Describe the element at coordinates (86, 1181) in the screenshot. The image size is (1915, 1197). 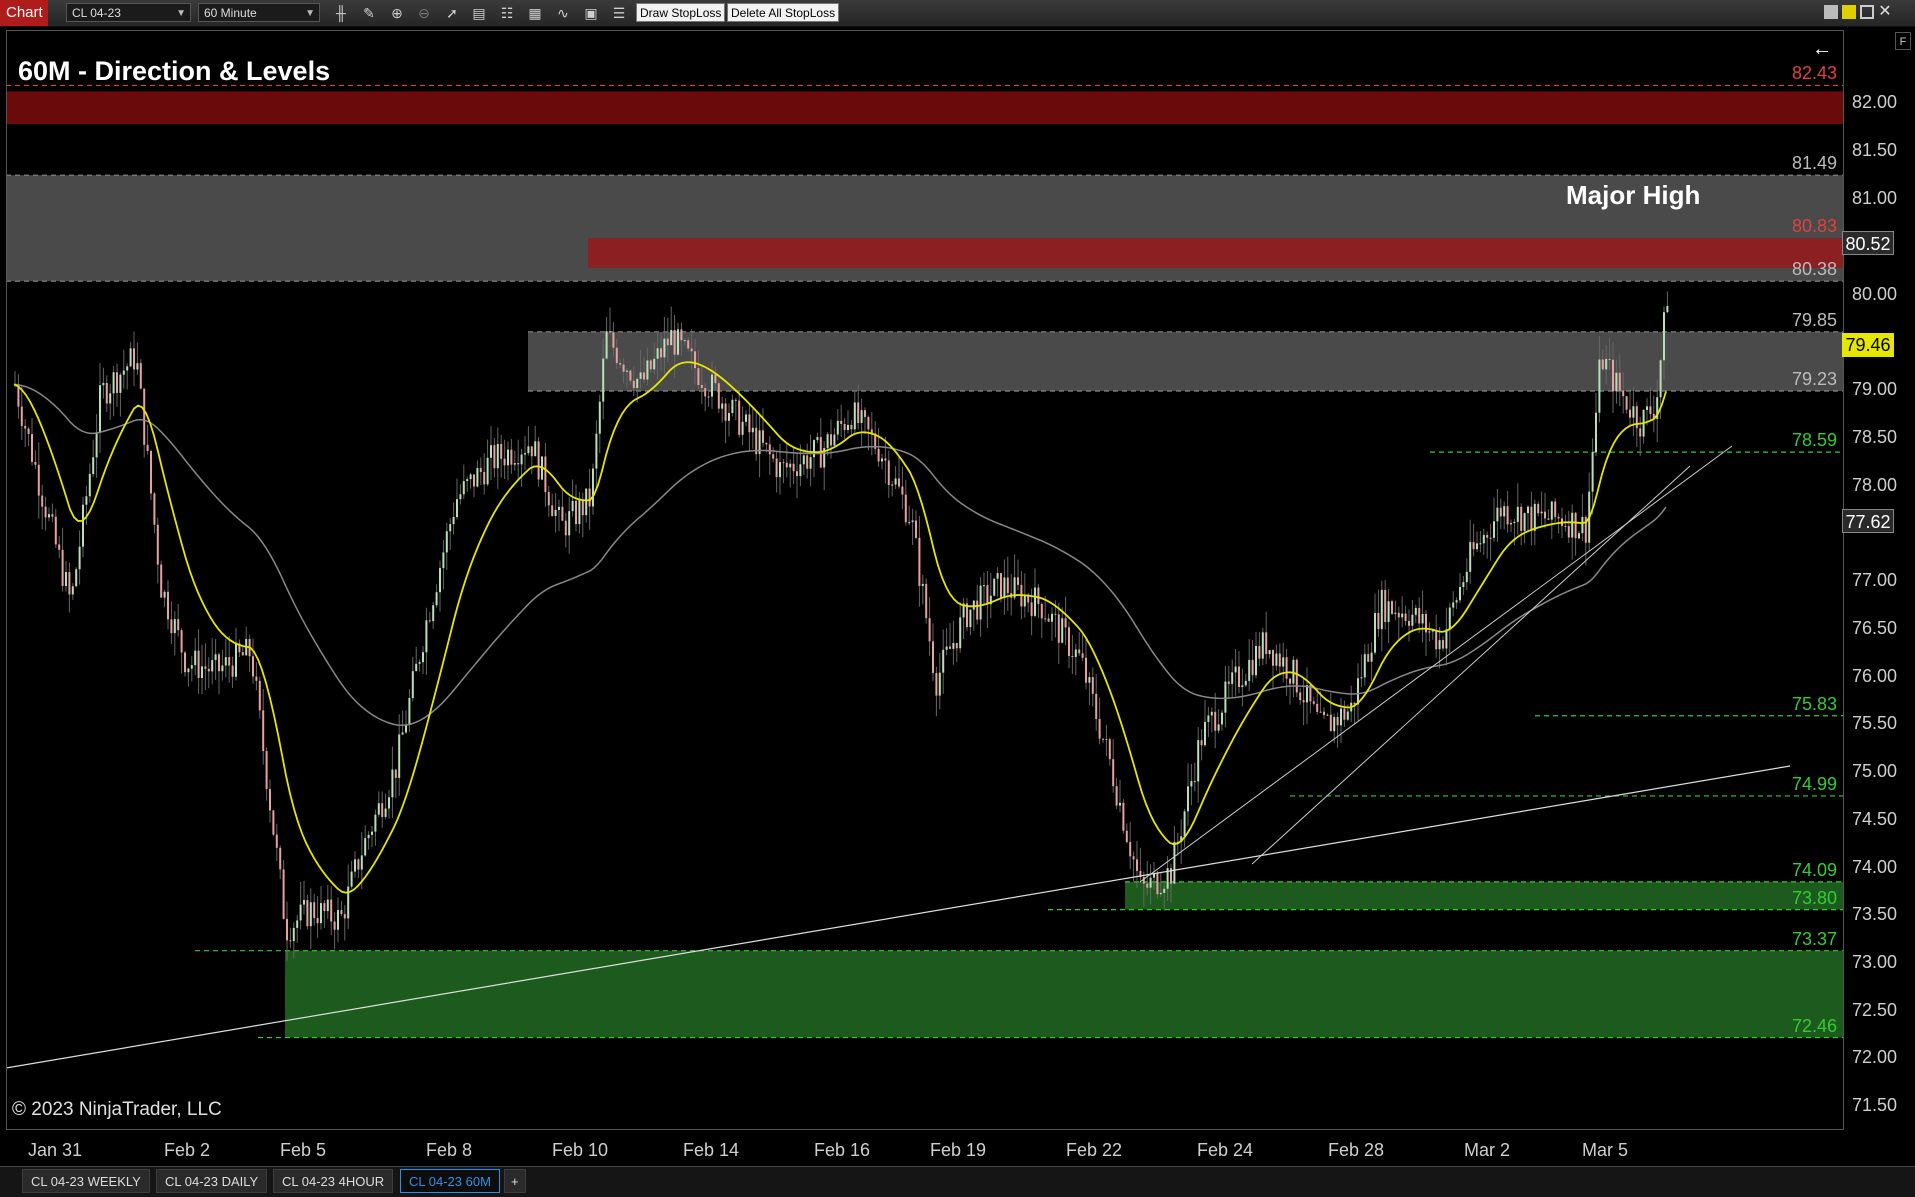
I see `tab-weekly: CL 04-23 WEEKLY` at that location.